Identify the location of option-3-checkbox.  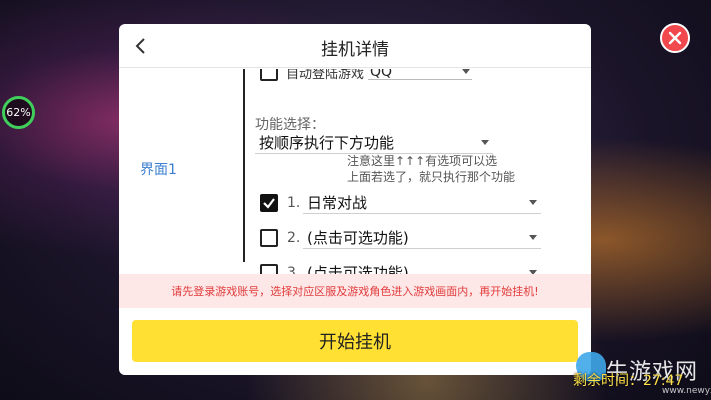
(269, 269).